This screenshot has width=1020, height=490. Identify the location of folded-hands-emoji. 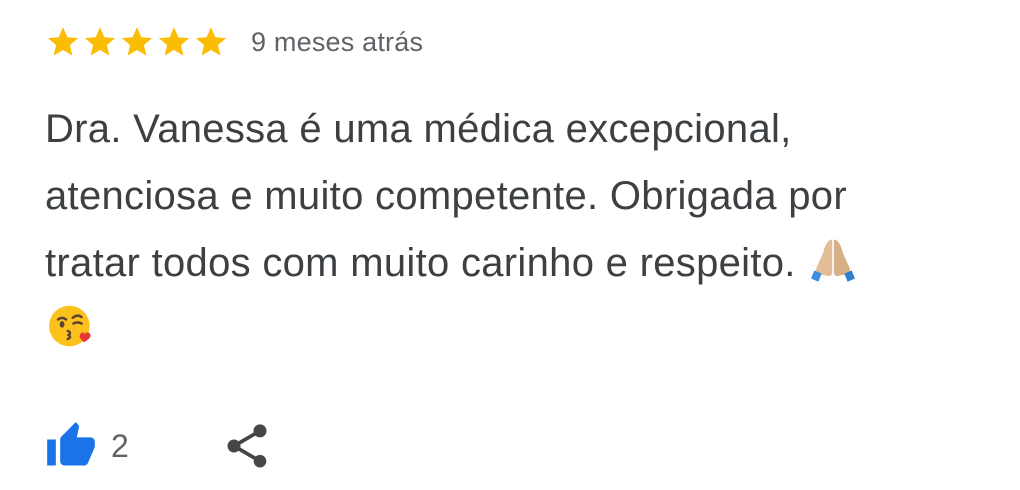
(833, 259).